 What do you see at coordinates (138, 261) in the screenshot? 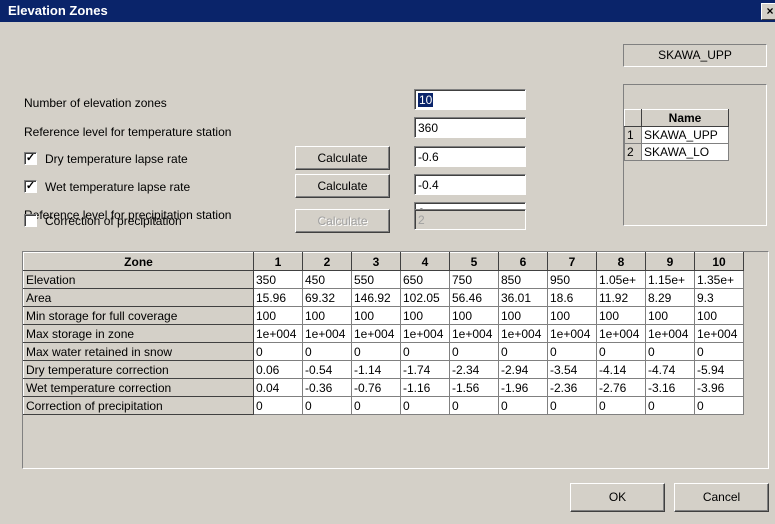
I see `zone-corner-header: Zone` at bounding box center [138, 261].